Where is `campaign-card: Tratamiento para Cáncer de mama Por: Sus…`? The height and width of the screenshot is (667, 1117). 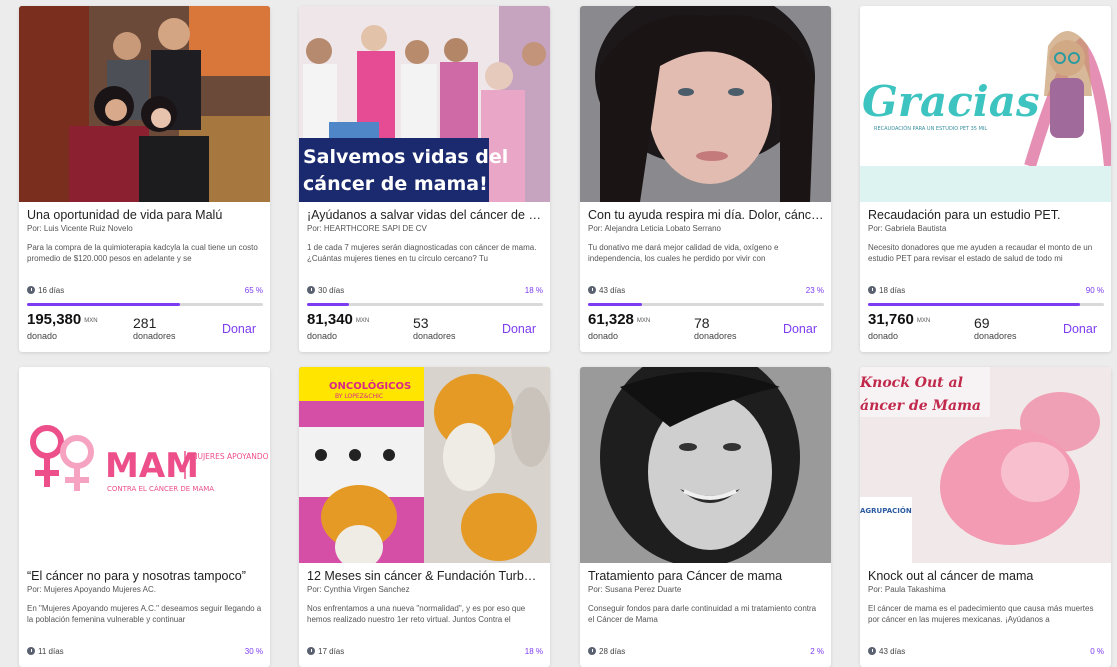 campaign-card: Tratamiento para Cáncer de mama Por: Sus… is located at coordinates (705, 517).